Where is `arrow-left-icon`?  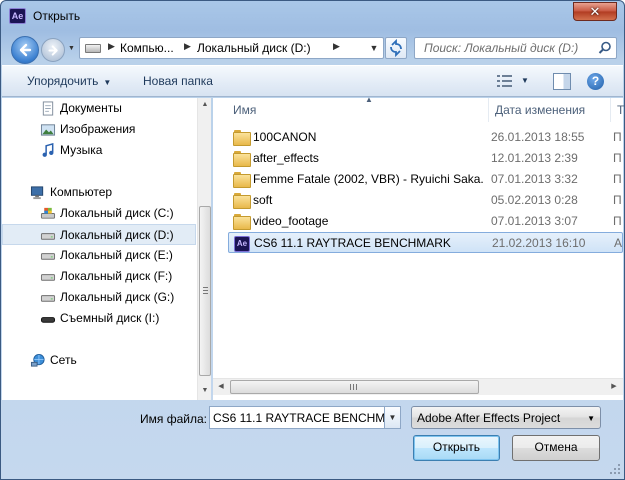 arrow-left-icon is located at coordinates (25, 50).